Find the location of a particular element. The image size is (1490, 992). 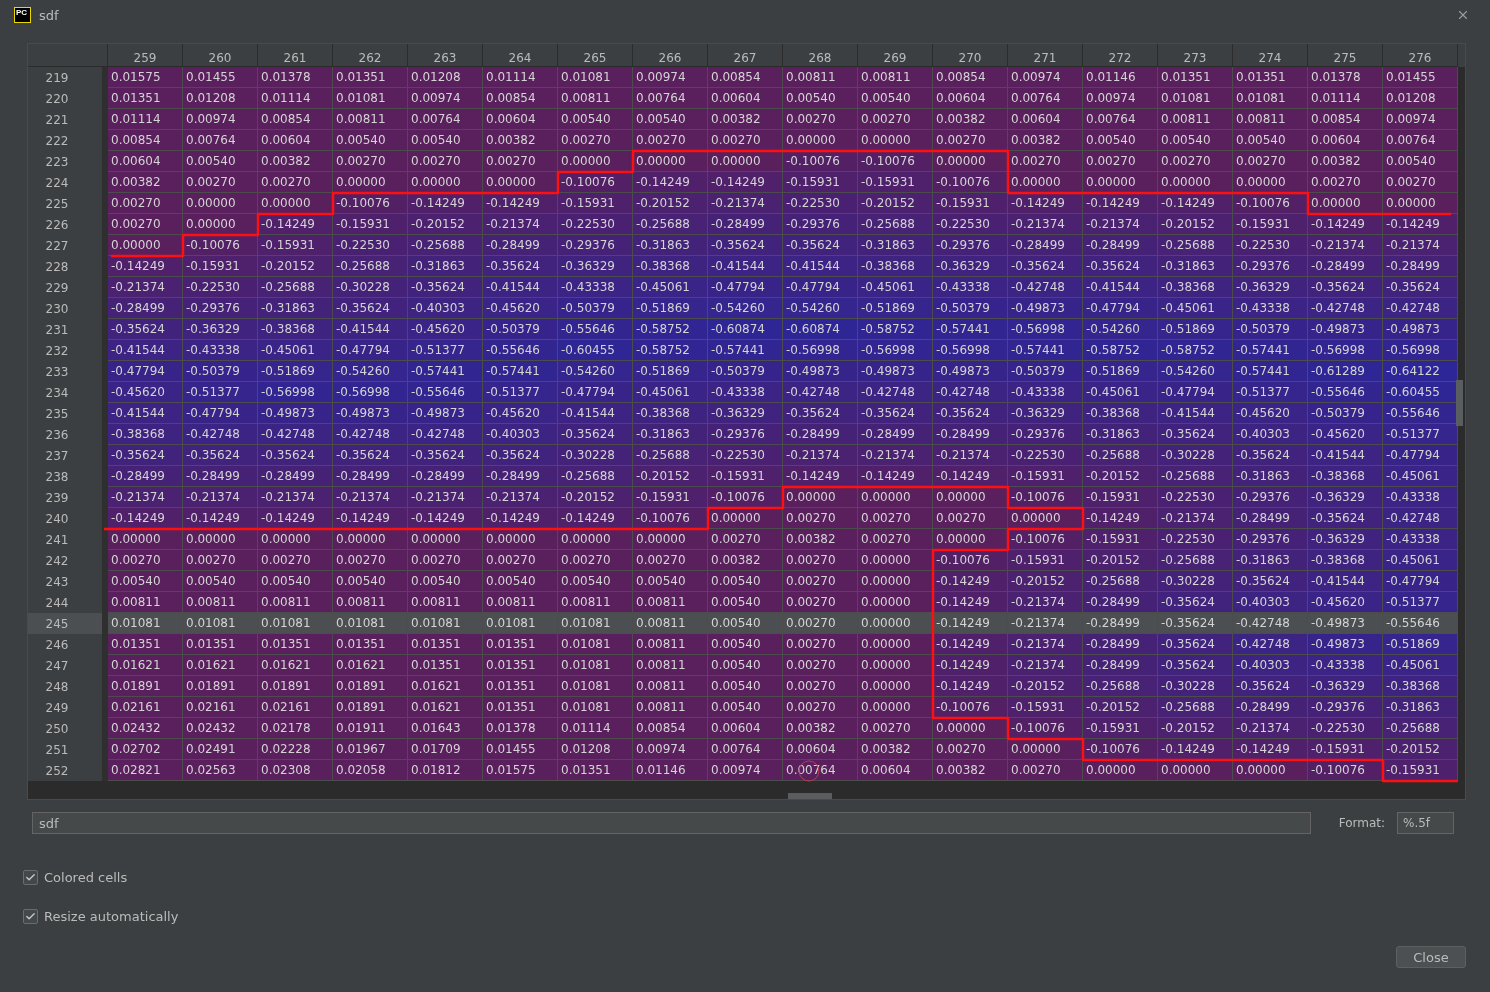

horizontal-scrollbar is located at coordinates (810, 796).